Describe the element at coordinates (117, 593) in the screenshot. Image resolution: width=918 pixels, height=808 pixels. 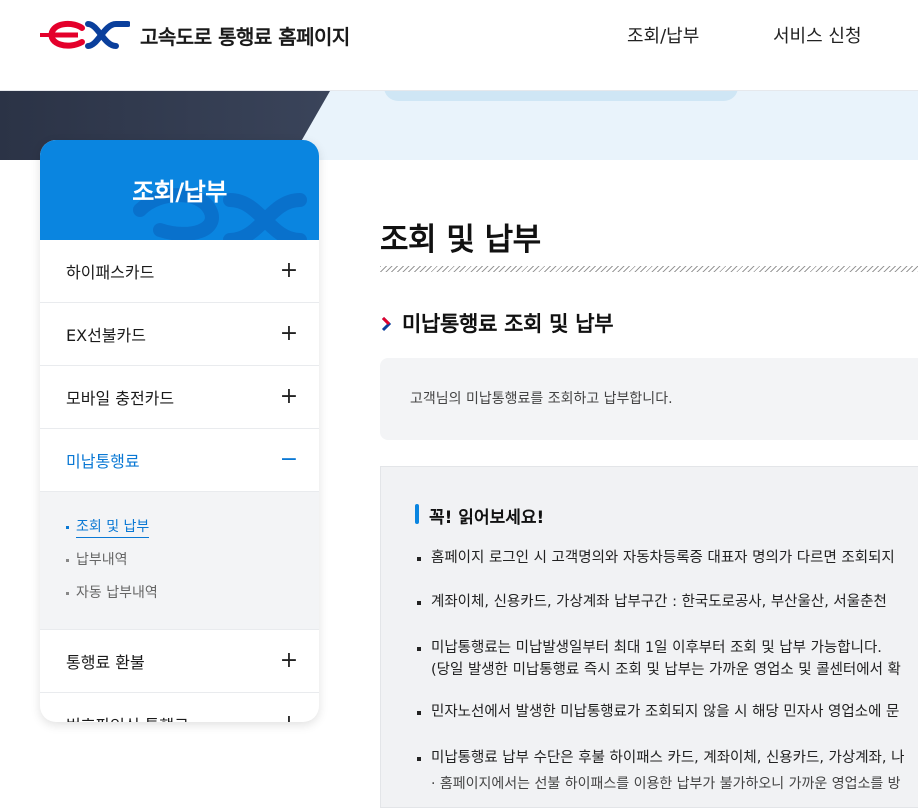
I see `sub-item-label: 자동 납부내역` at that location.